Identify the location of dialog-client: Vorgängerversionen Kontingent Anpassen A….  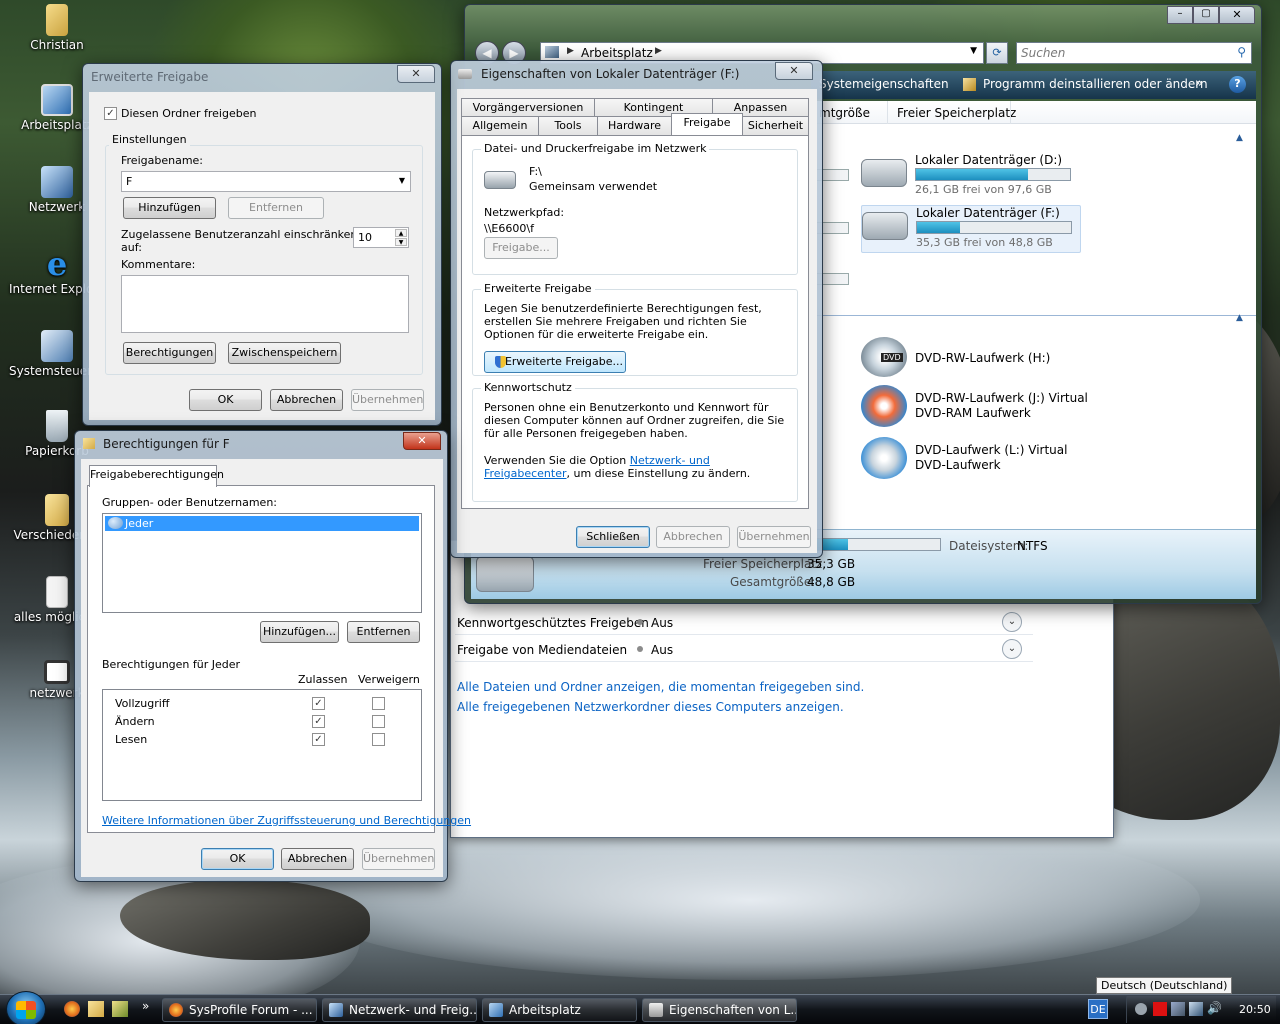
(637, 321).